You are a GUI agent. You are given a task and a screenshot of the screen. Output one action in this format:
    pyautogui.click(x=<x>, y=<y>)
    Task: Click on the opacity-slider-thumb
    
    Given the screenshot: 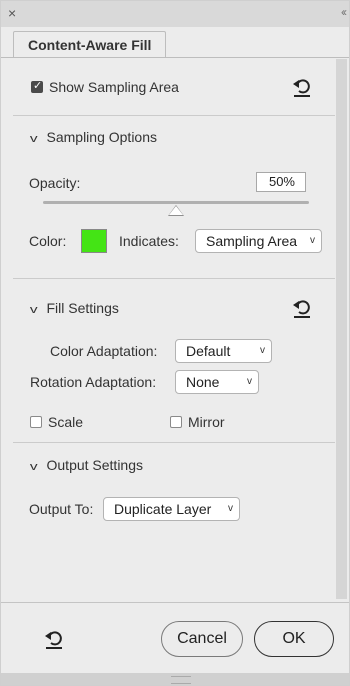 What is the action you would take?
    pyautogui.click(x=176, y=210)
    